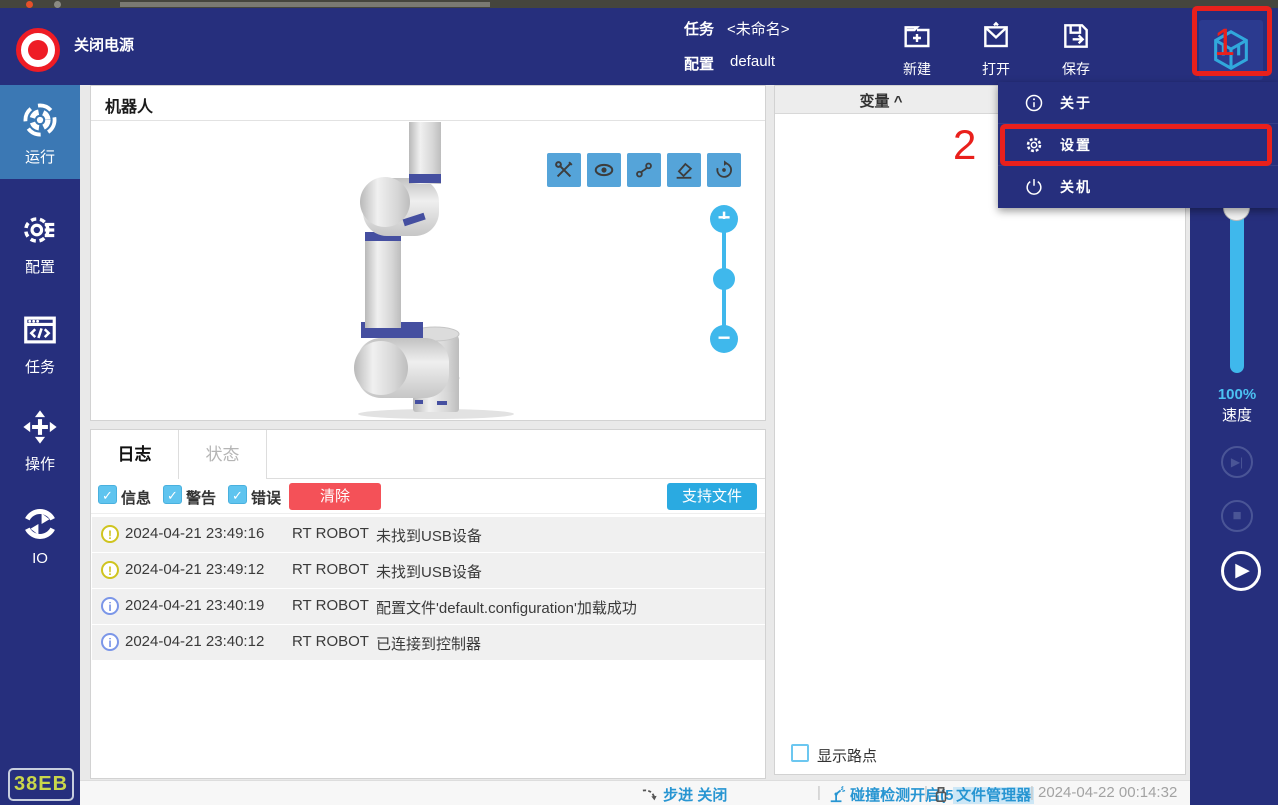  What do you see at coordinates (40, 427) in the screenshot?
I see `operate-icon` at bounding box center [40, 427].